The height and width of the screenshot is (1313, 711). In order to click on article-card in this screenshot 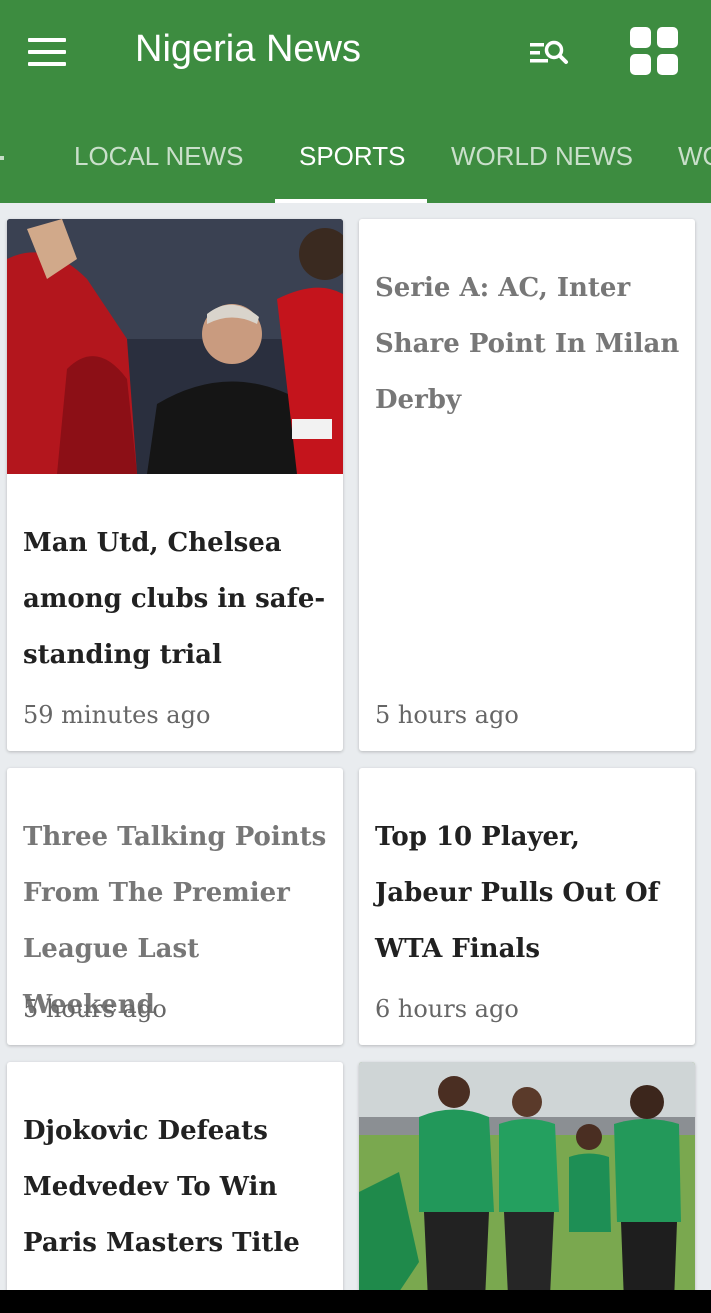, I will do `click(527, 1187)`.